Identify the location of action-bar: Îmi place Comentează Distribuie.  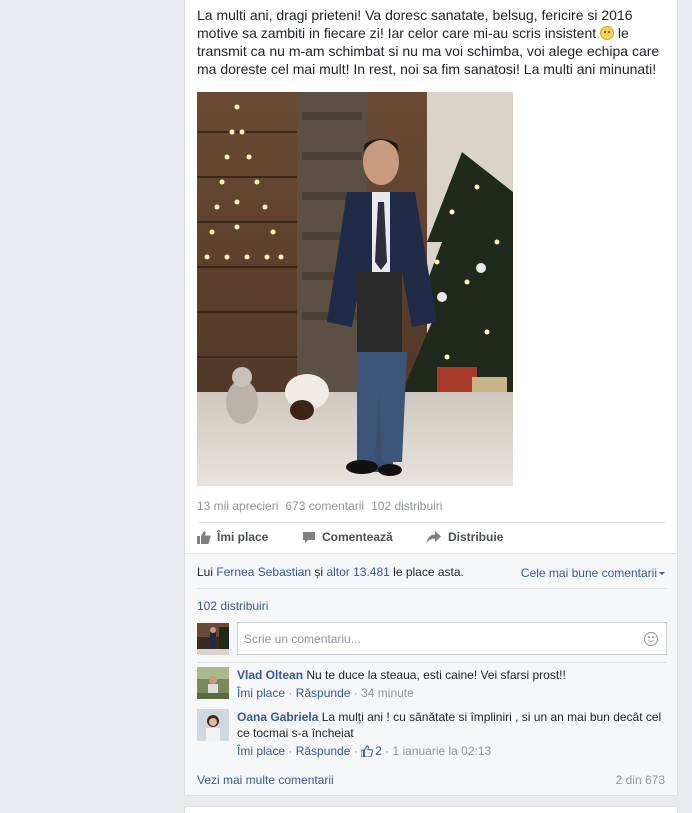
(432, 538).